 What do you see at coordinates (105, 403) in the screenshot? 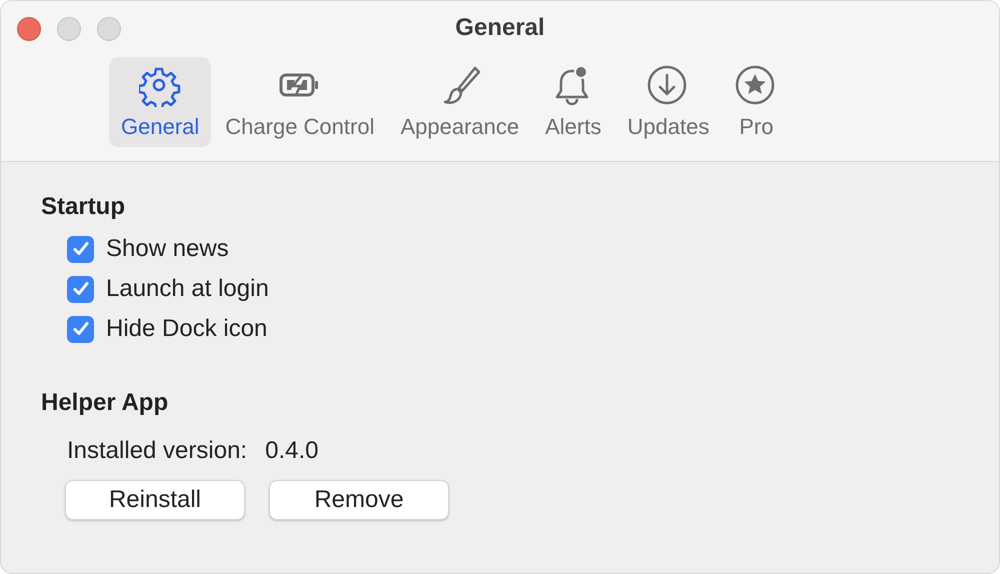
I see `section-heading: Helper App` at bounding box center [105, 403].